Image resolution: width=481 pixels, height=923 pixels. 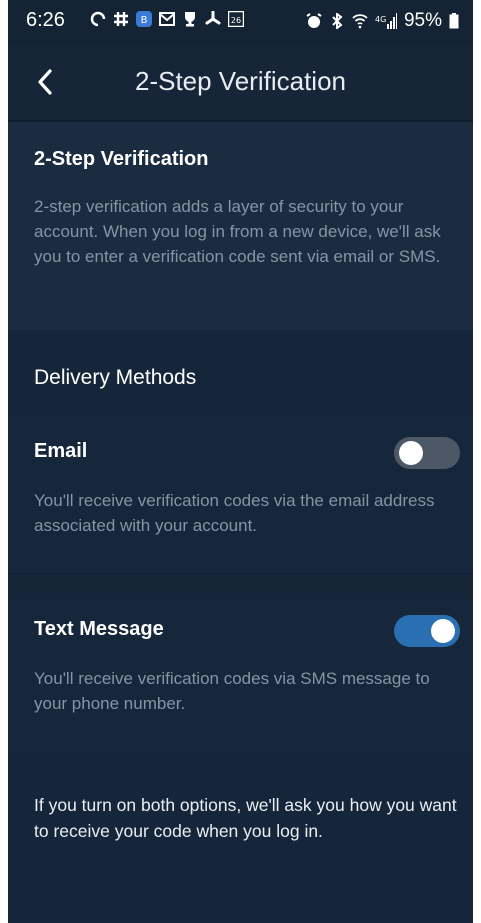 I want to click on notification-icons: B 26, so click(x=167, y=19).